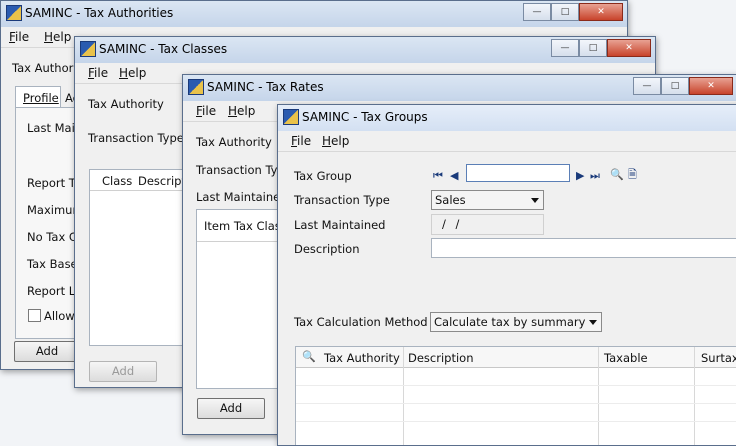  I want to click on column-header-class: Class, so click(117, 181).